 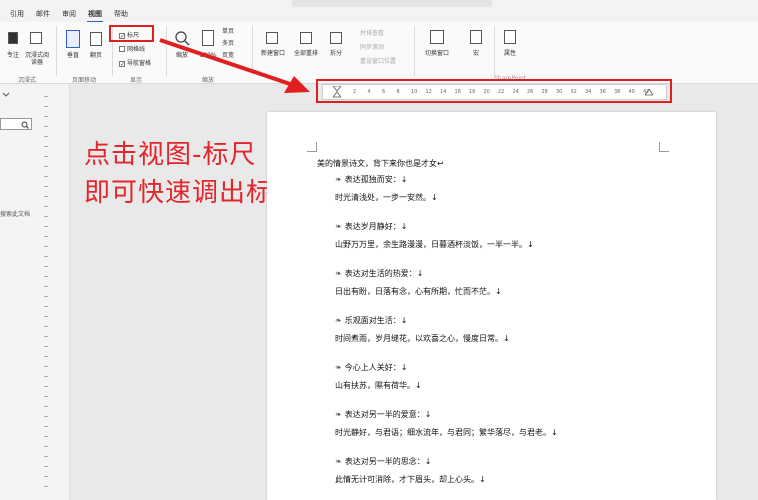 I want to click on doc-section-body: 时间煮雨，岁月缝花，以欢喜之心，慢度日常。↓, so click(x=422, y=338).